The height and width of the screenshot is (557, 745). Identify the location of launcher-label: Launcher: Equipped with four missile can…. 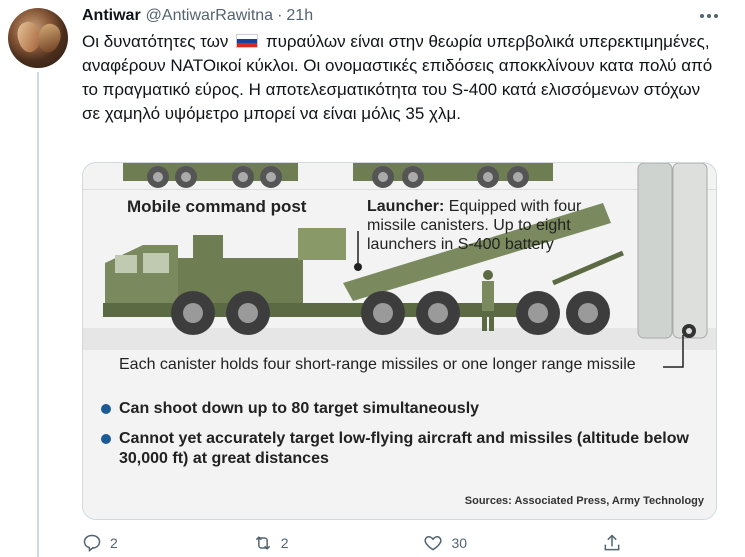
(497, 225).